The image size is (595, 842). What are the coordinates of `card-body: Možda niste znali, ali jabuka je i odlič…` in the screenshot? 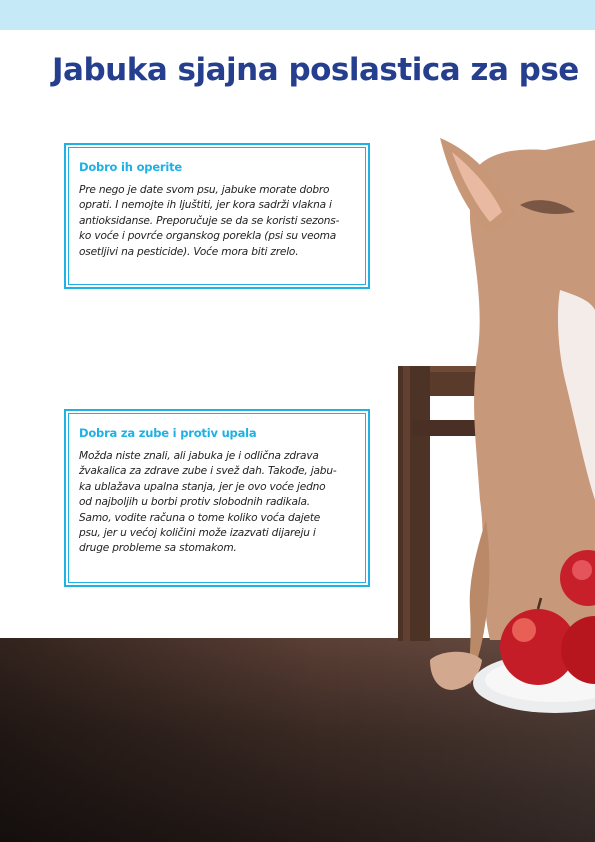 It's located at (220, 503).